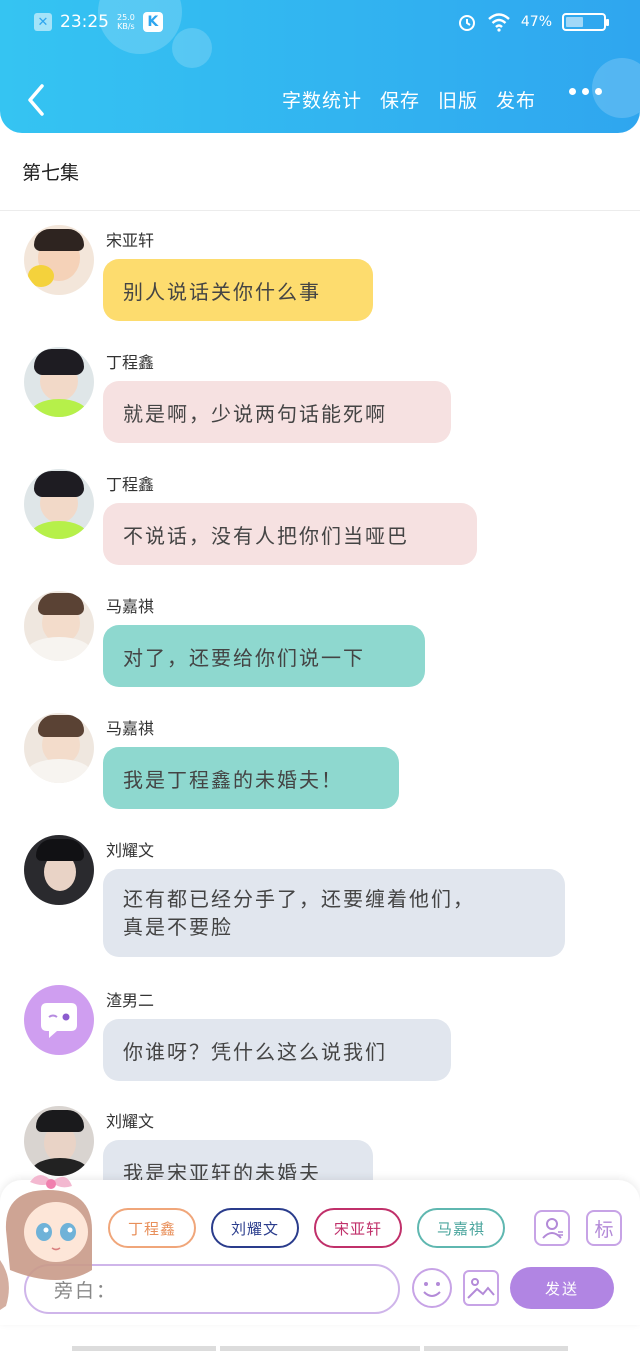 The width and height of the screenshot is (640, 1351). What do you see at coordinates (552, 1228) in the screenshot?
I see `character-manage-icon` at bounding box center [552, 1228].